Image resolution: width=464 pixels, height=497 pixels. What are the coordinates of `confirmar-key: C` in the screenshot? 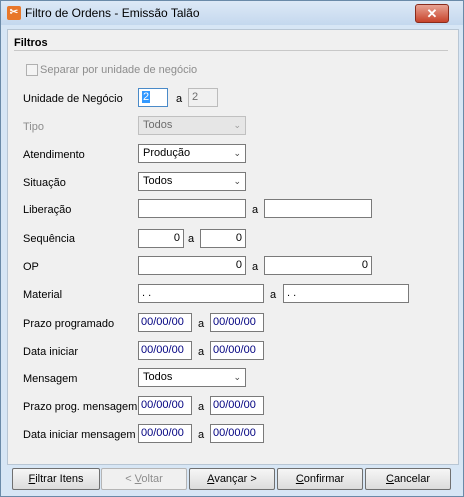 It's located at (299, 479).